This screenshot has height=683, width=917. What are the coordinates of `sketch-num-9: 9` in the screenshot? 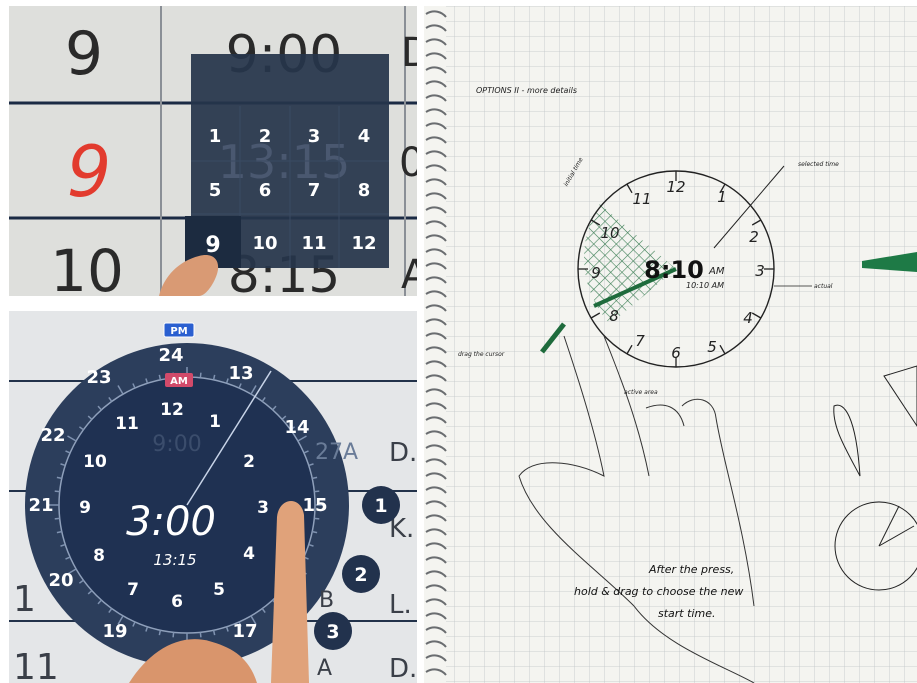 It's located at (596, 273).